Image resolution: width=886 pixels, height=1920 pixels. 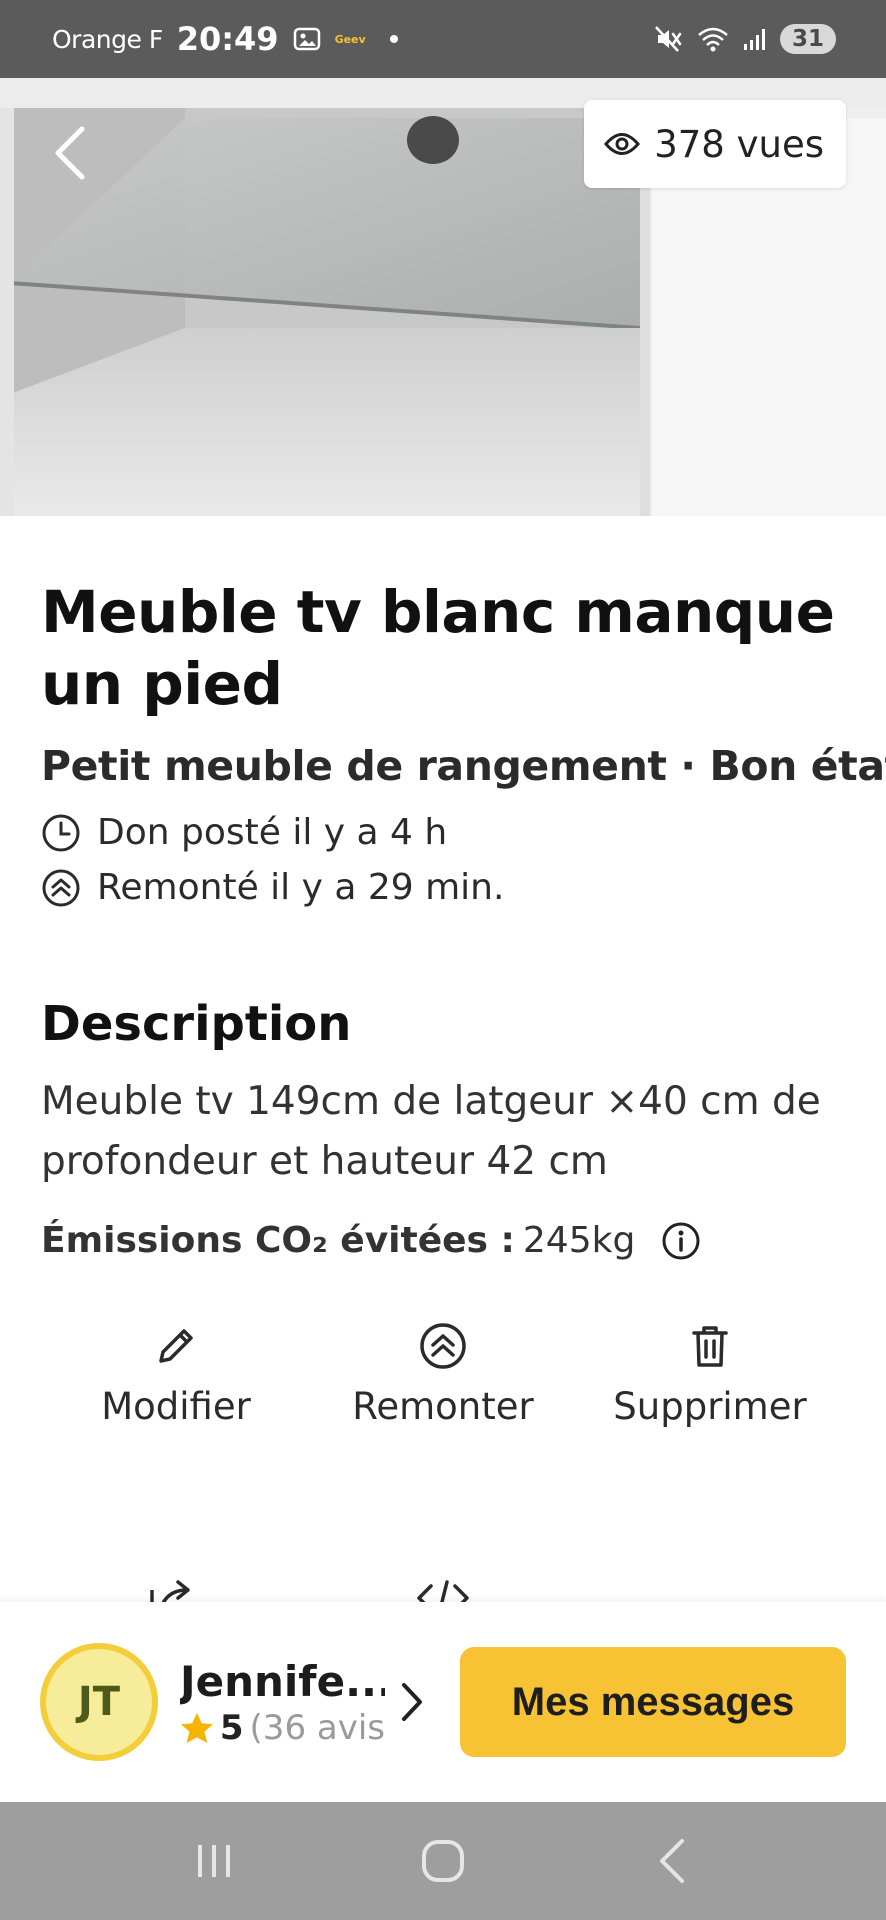 I want to click on chevron-right-icon, so click(x=412, y=1702).